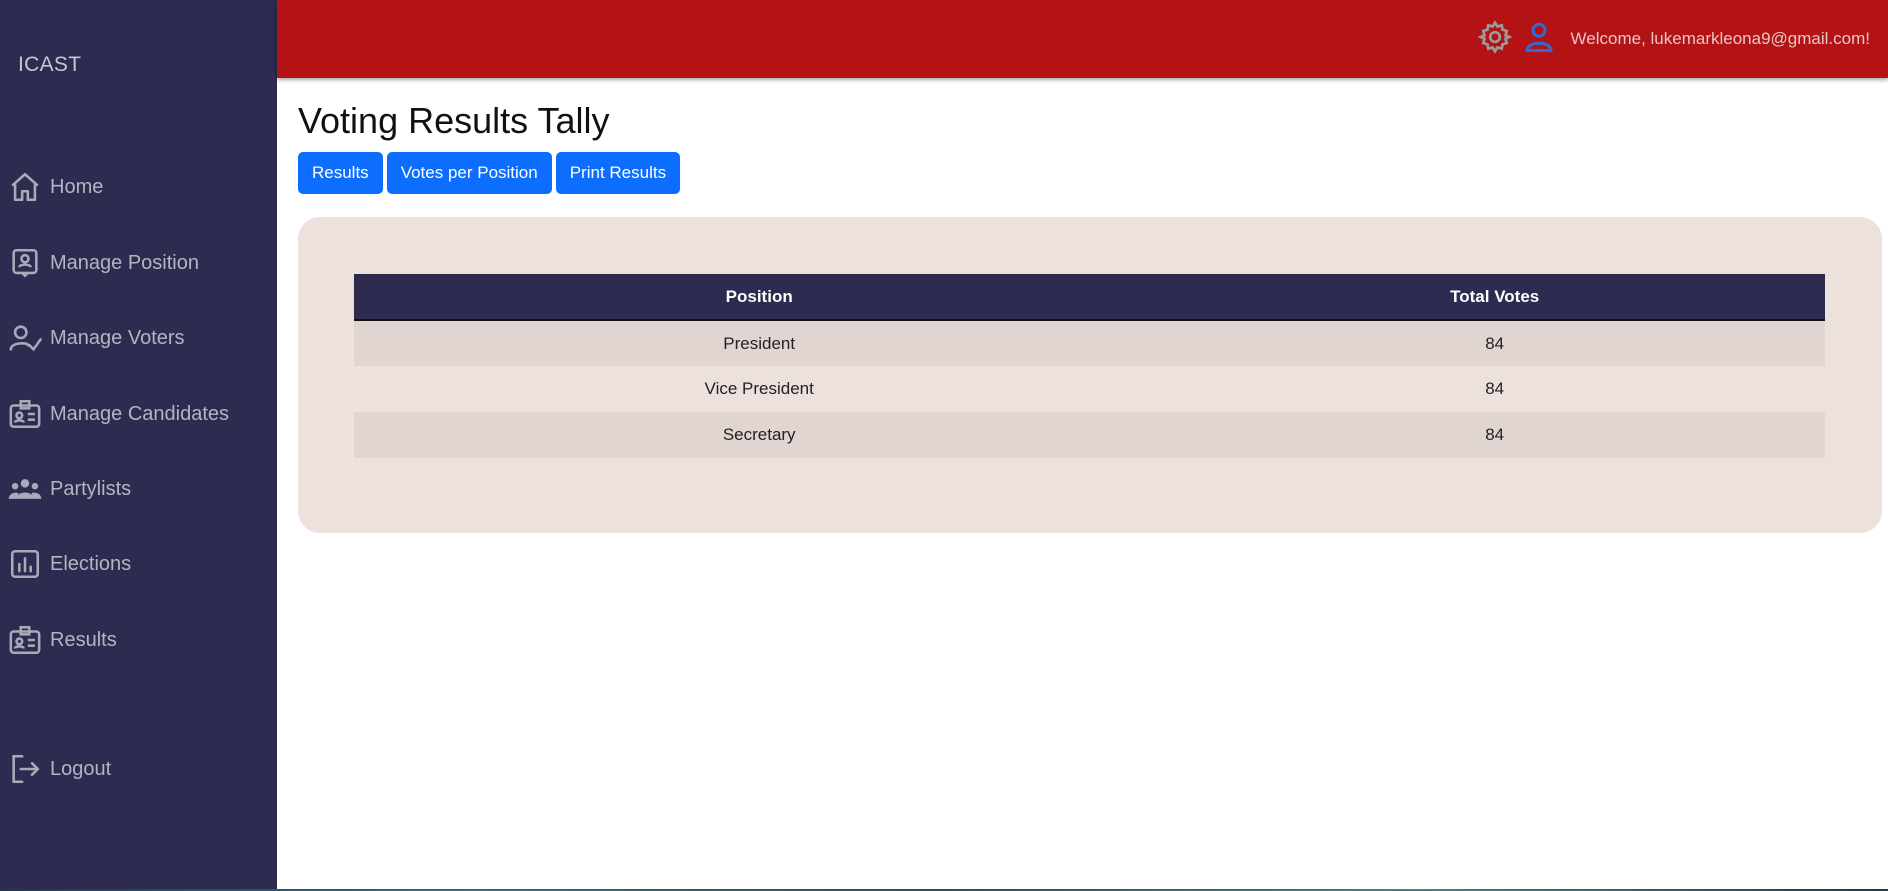 Image resolution: width=1888 pixels, height=891 pixels. I want to click on home-icon, so click(25, 187).